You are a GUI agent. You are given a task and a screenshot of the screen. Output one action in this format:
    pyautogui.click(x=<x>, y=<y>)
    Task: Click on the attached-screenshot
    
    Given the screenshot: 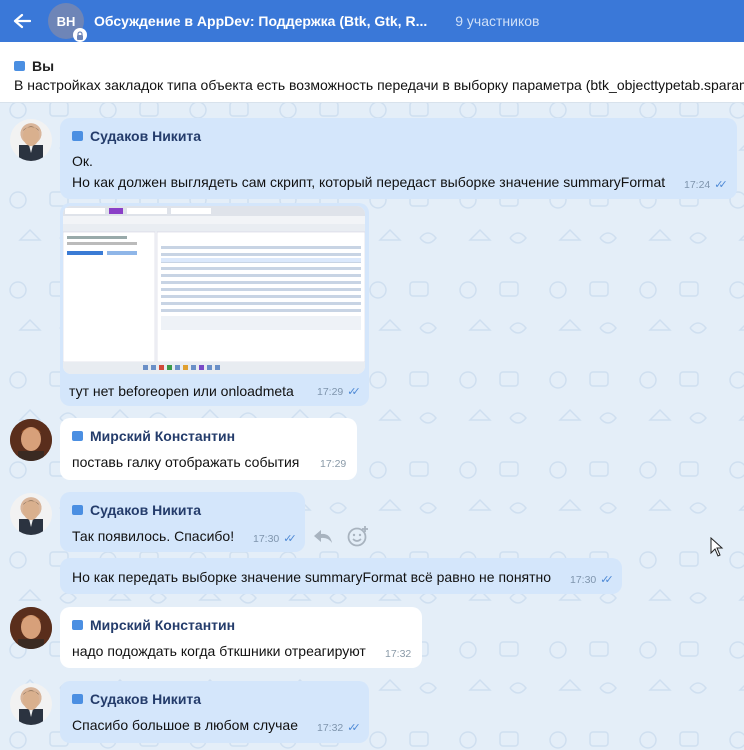 What is the action you would take?
    pyautogui.click(x=214, y=290)
    